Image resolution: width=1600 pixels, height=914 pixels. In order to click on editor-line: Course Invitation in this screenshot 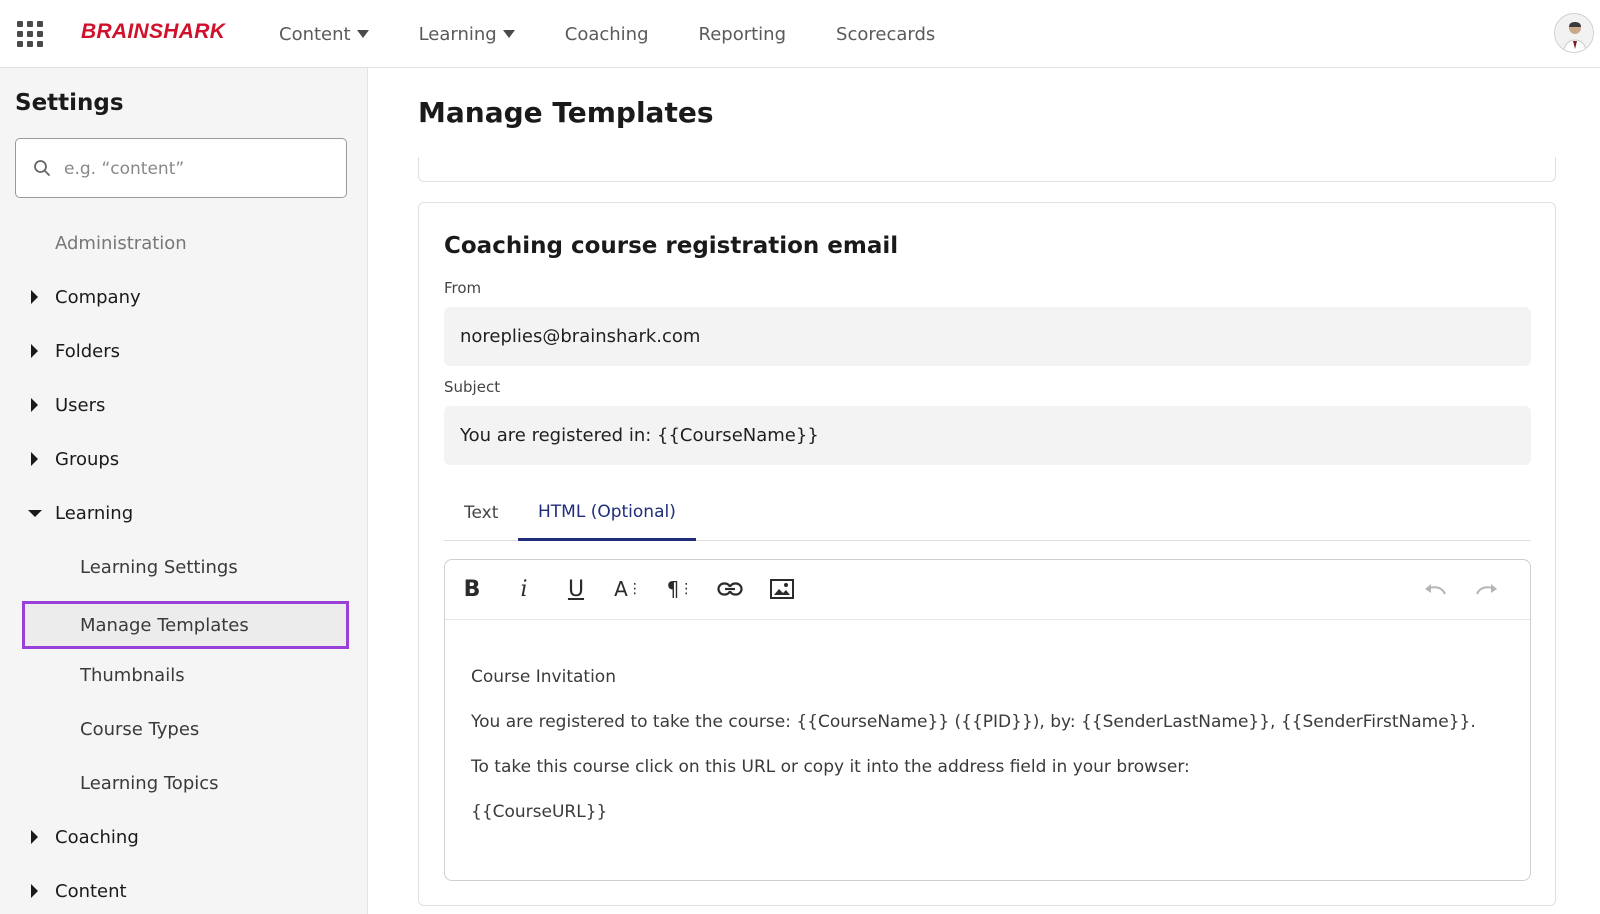, I will do `click(543, 677)`.